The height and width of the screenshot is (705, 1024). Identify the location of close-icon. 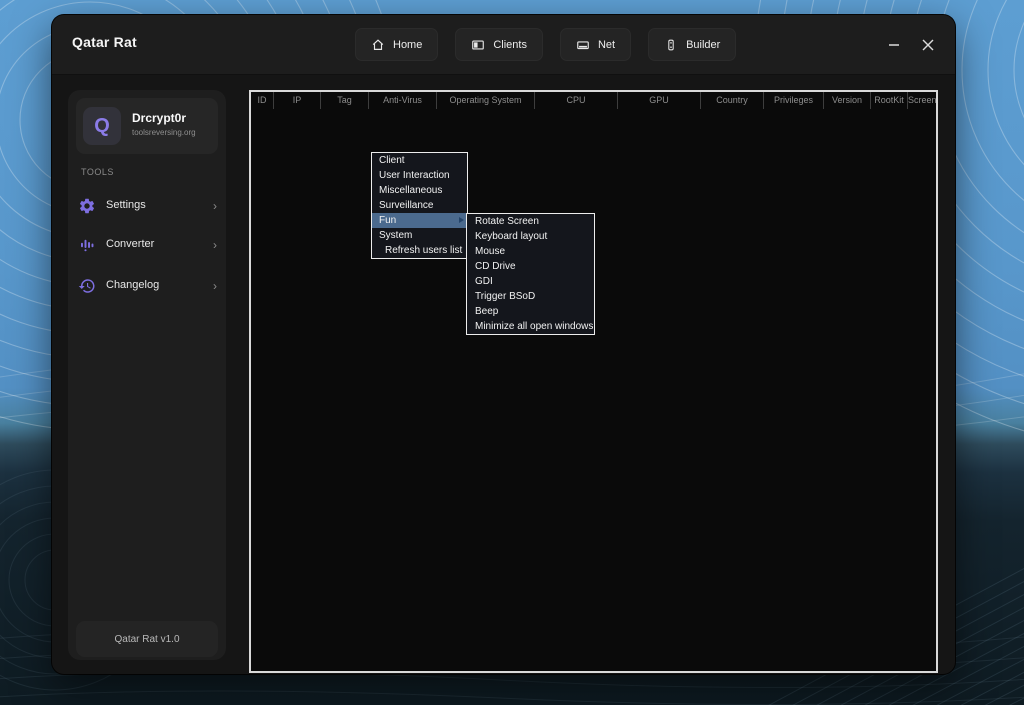
(928, 45).